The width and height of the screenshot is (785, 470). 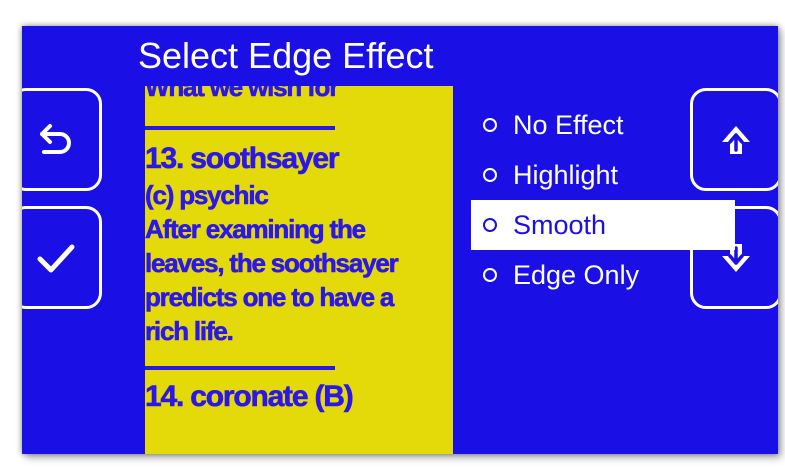 I want to click on preview-next-heading: 14. coronate (B), so click(x=249, y=397).